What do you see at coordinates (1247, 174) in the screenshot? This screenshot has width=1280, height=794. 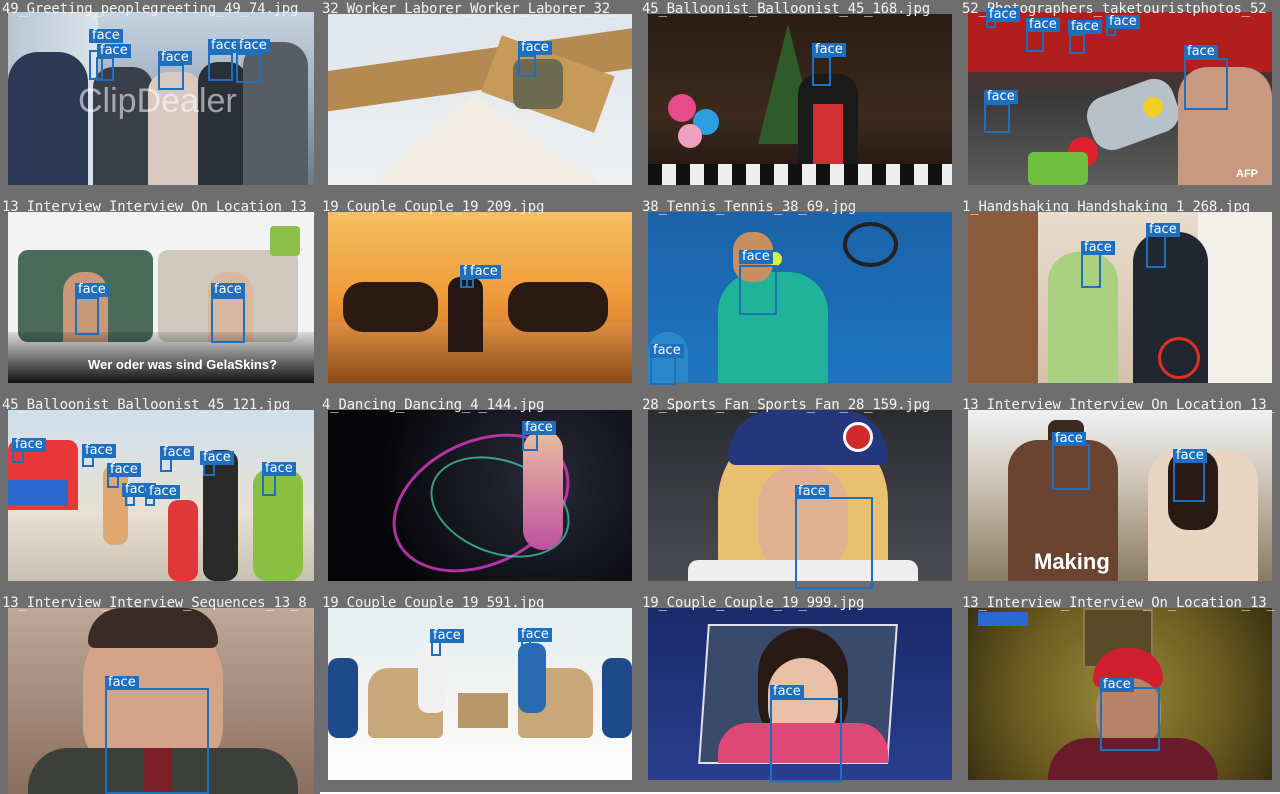 I see `agency-watermark: AFP` at bounding box center [1247, 174].